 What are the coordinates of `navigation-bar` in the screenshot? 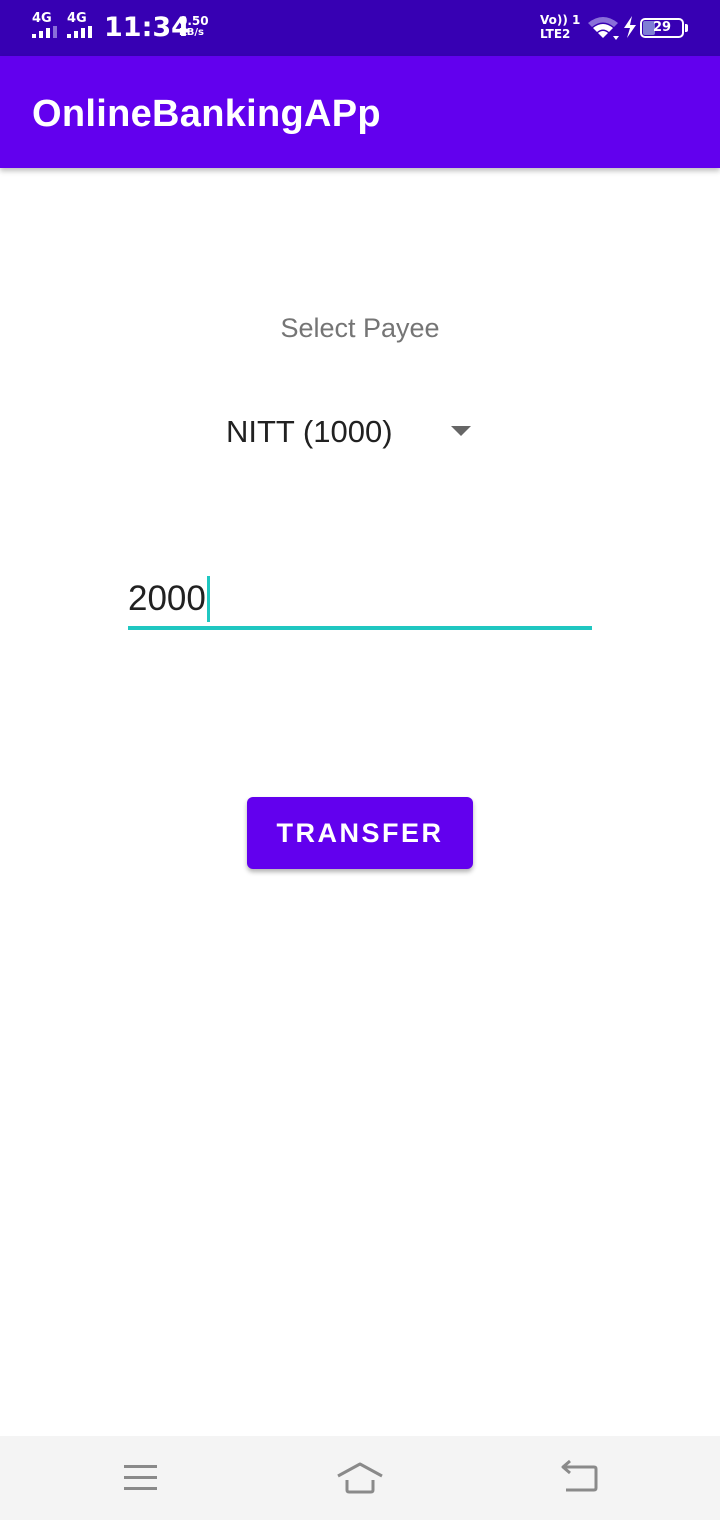 It's located at (360, 1478).